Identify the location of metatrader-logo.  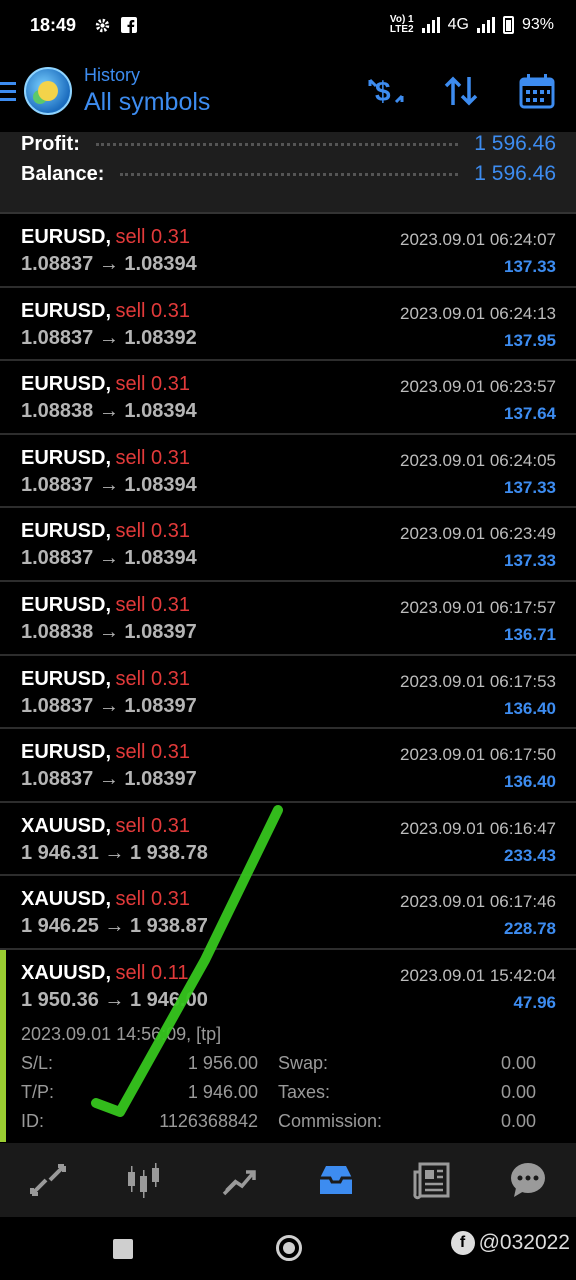
(48, 91).